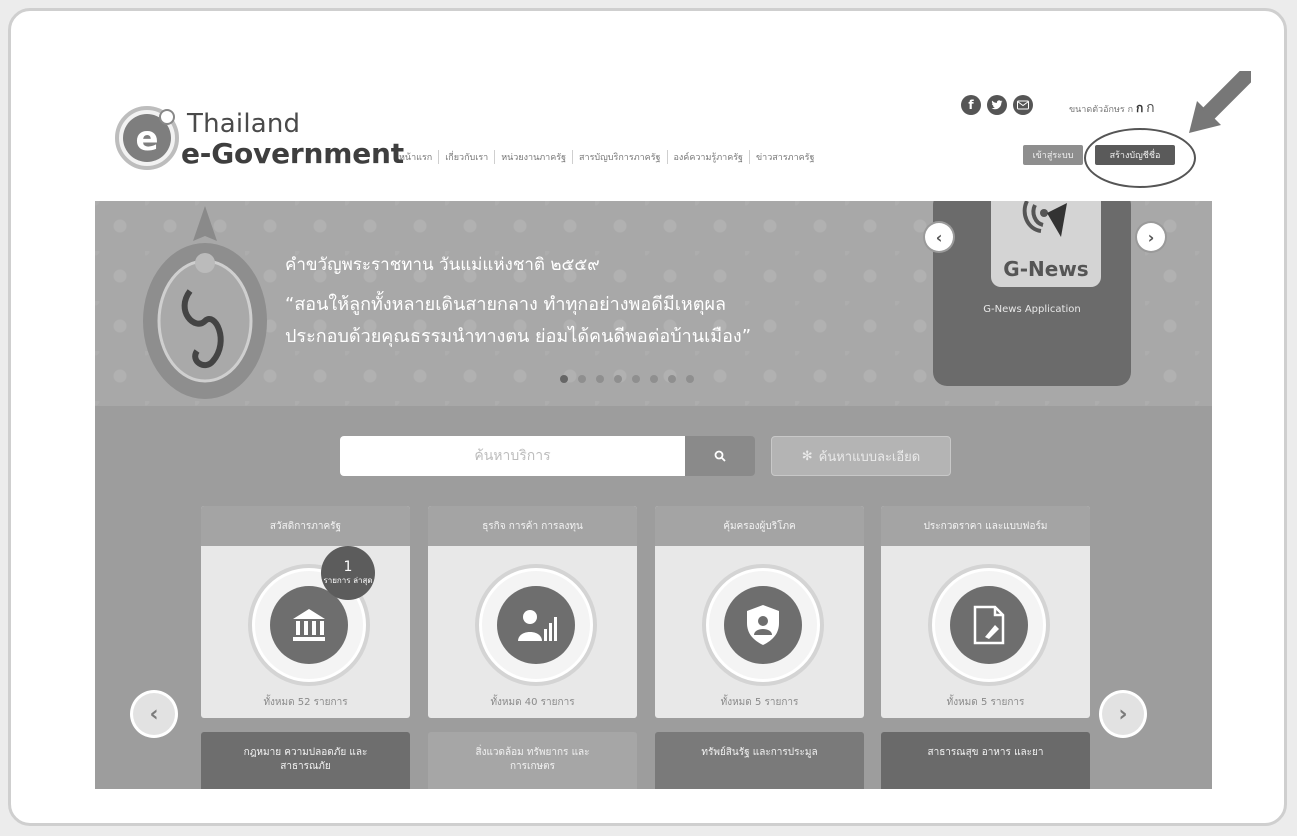 This screenshot has height=836, width=1297. What do you see at coordinates (205, 302) in the screenshot?
I see `royal-emblem-icon` at bounding box center [205, 302].